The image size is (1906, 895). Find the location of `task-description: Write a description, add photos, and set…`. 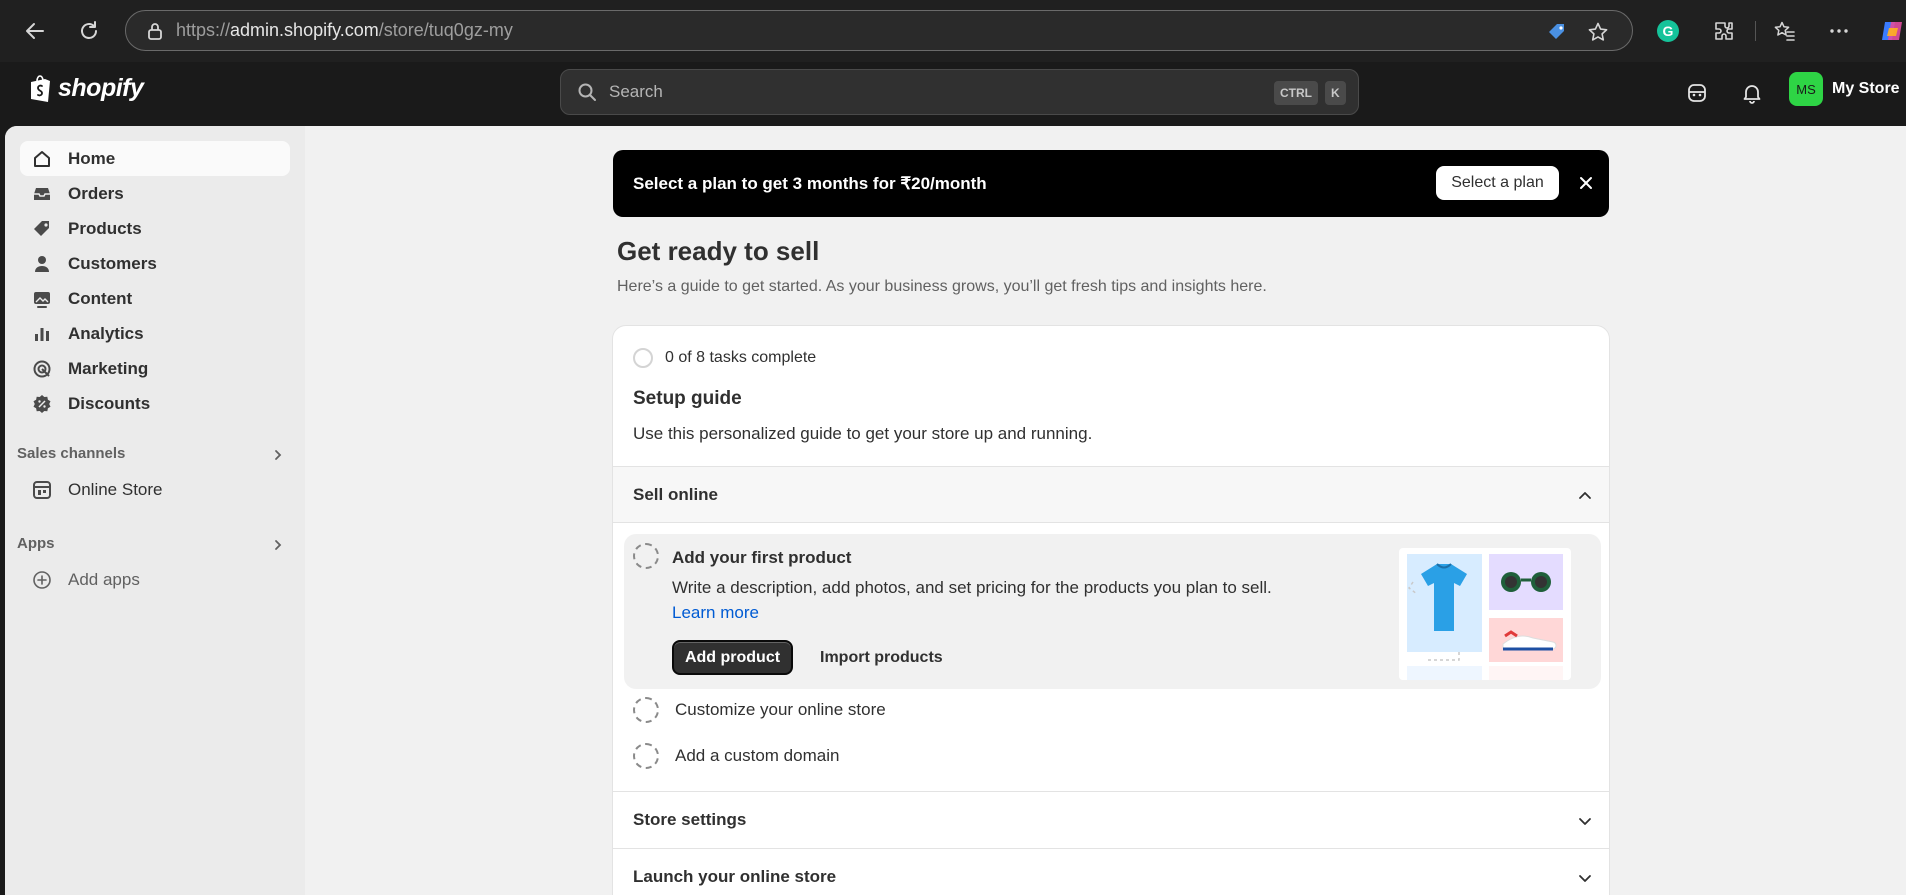

task-description: Write a description, add photos, and set… is located at coordinates (972, 600).